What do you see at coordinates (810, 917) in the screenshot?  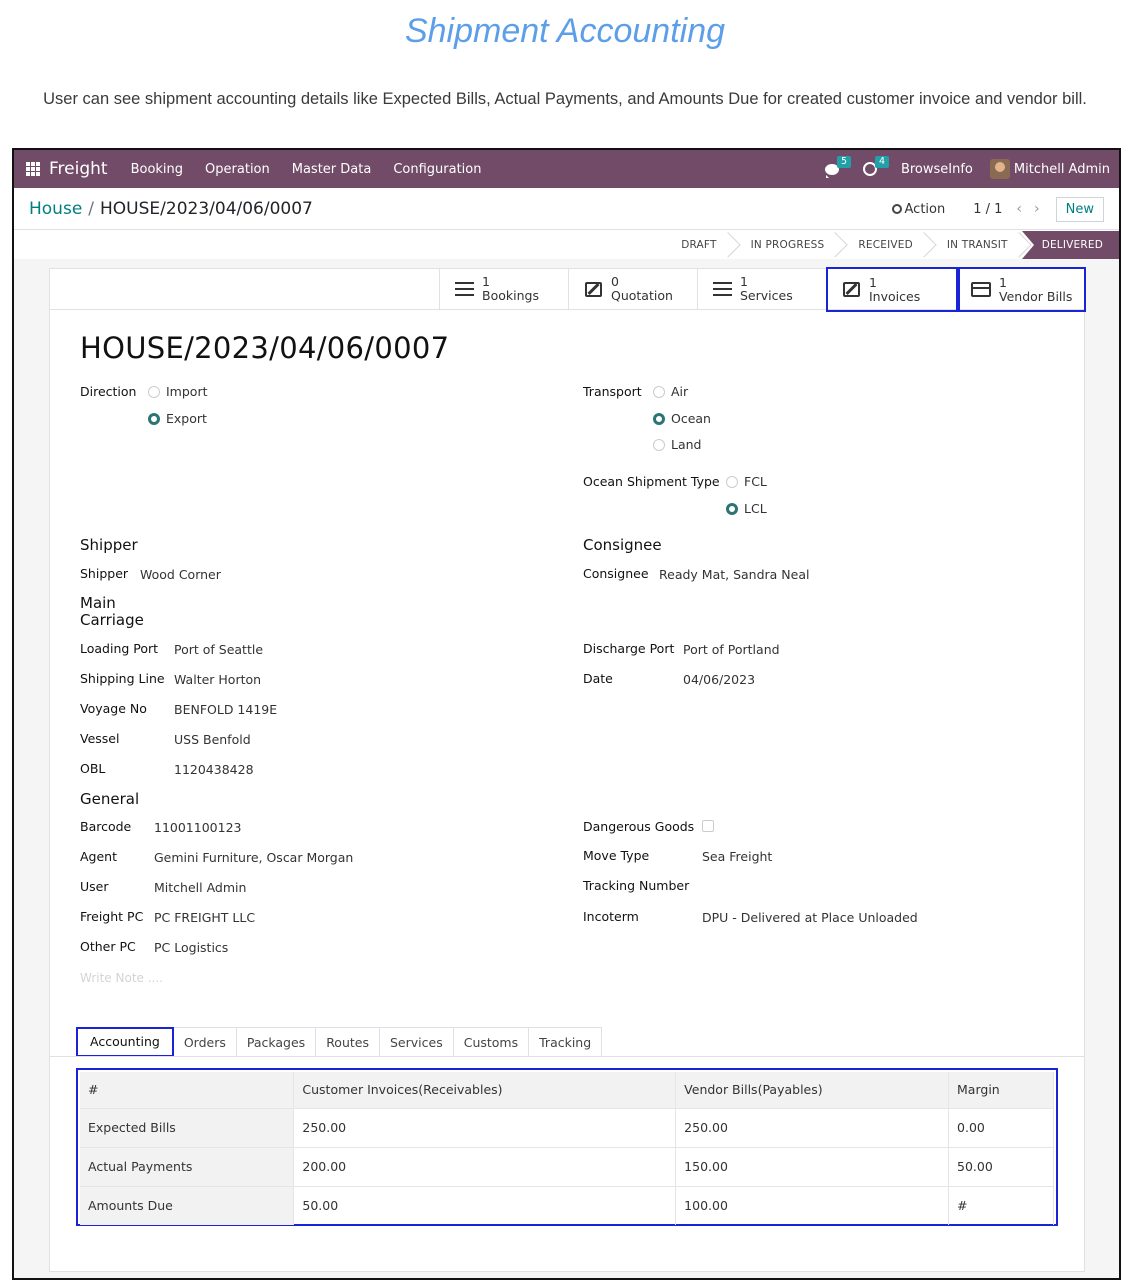 I see `incoterm-value: DPU - Delivered at Place Unloaded` at bounding box center [810, 917].